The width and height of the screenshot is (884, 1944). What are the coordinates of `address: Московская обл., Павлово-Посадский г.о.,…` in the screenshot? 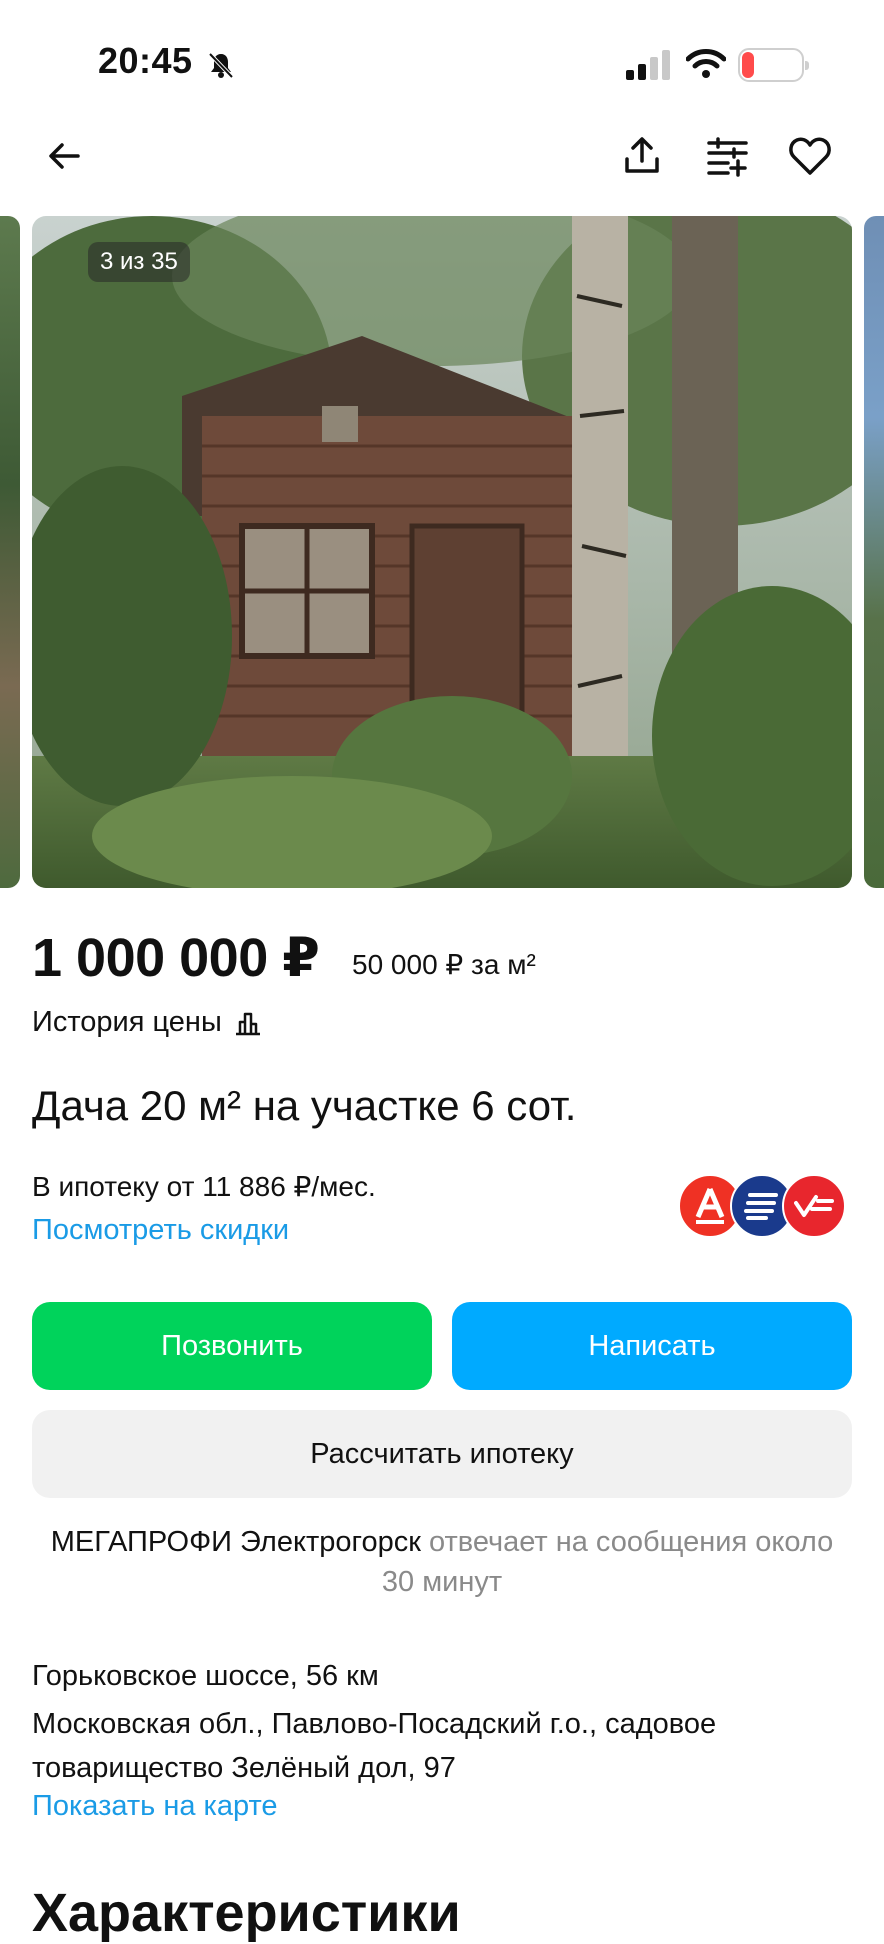 It's located at (374, 1746).